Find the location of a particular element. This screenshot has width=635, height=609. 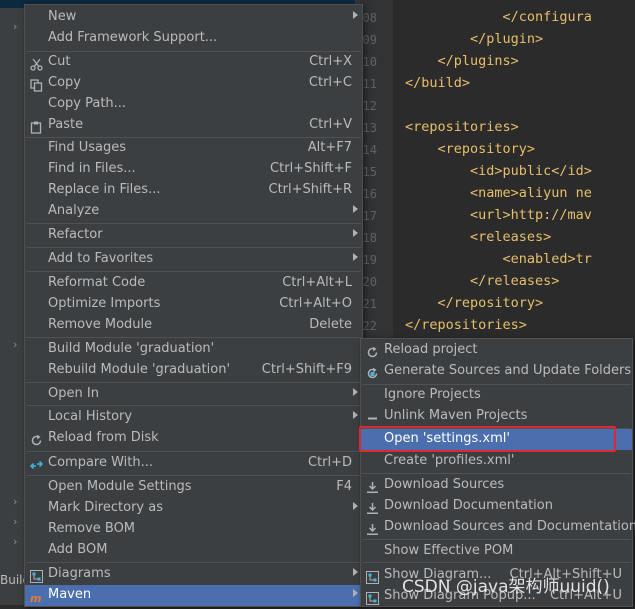

paste-icon is located at coordinates (36, 126).